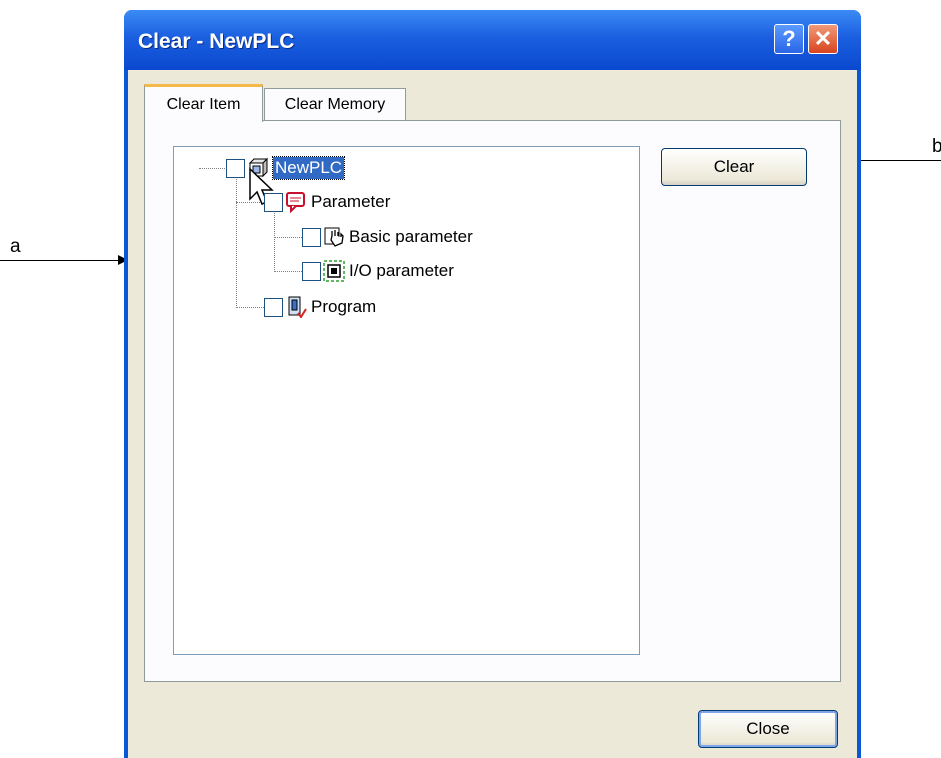 Image resolution: width=941 pixels, height=758 pixels. Describe the element at coordinates (311, 237) in the screenshot. I see `checkbox-basic-parameter` at that location.